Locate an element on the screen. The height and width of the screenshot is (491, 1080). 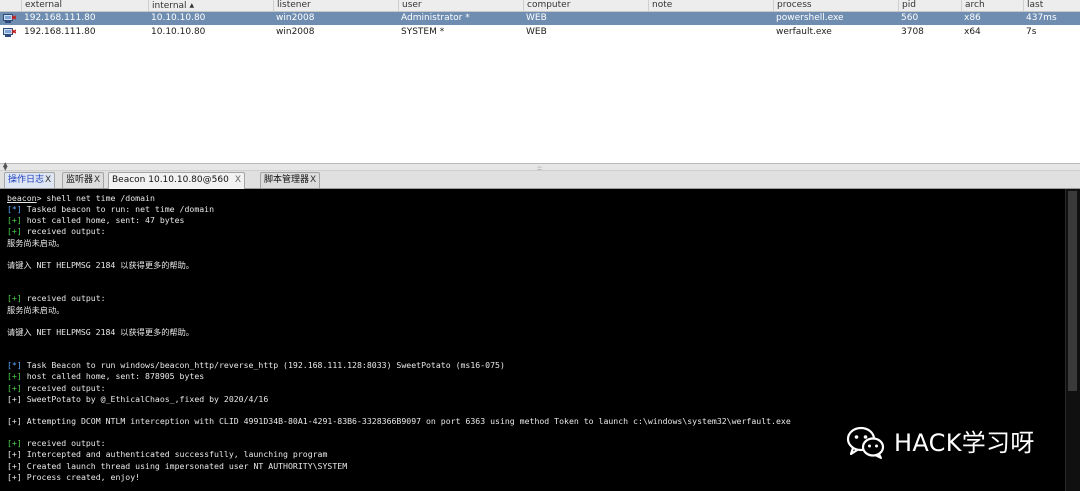
pane-splitter: ▲ ▼ :::: is located at coordinates (540, 167).